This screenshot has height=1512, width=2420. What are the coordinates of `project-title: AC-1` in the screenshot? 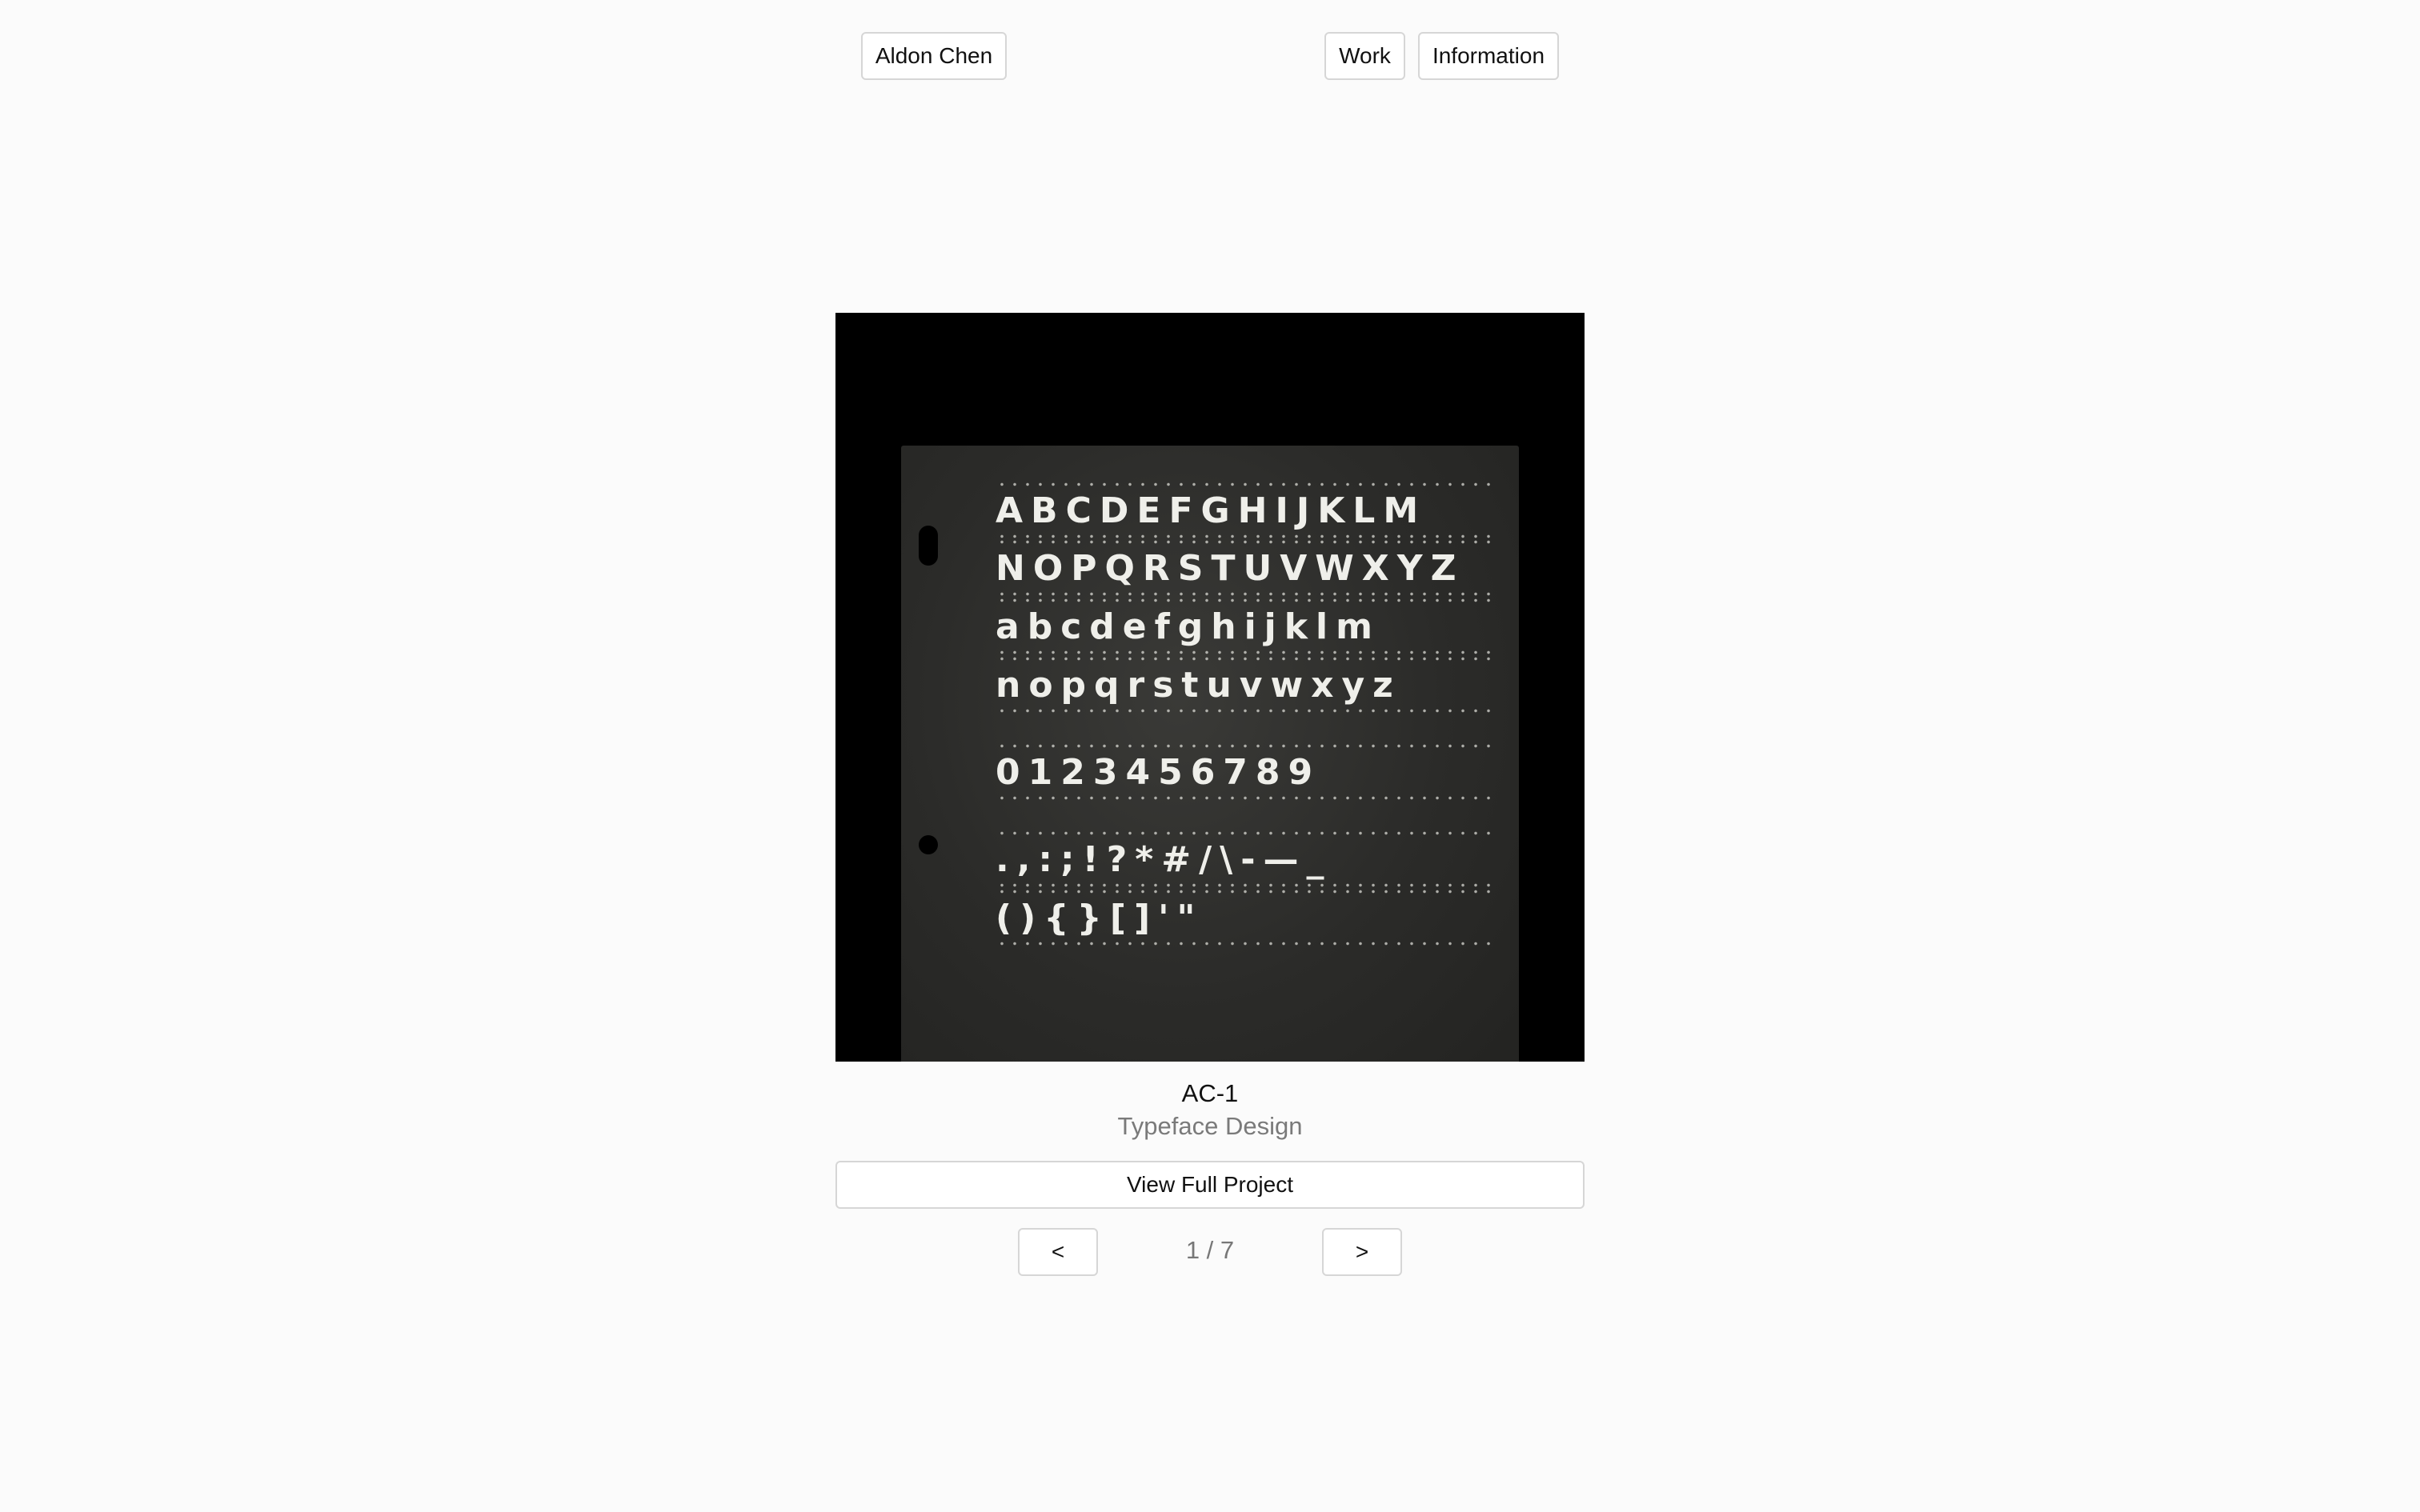 It's located at (1210, 1093).